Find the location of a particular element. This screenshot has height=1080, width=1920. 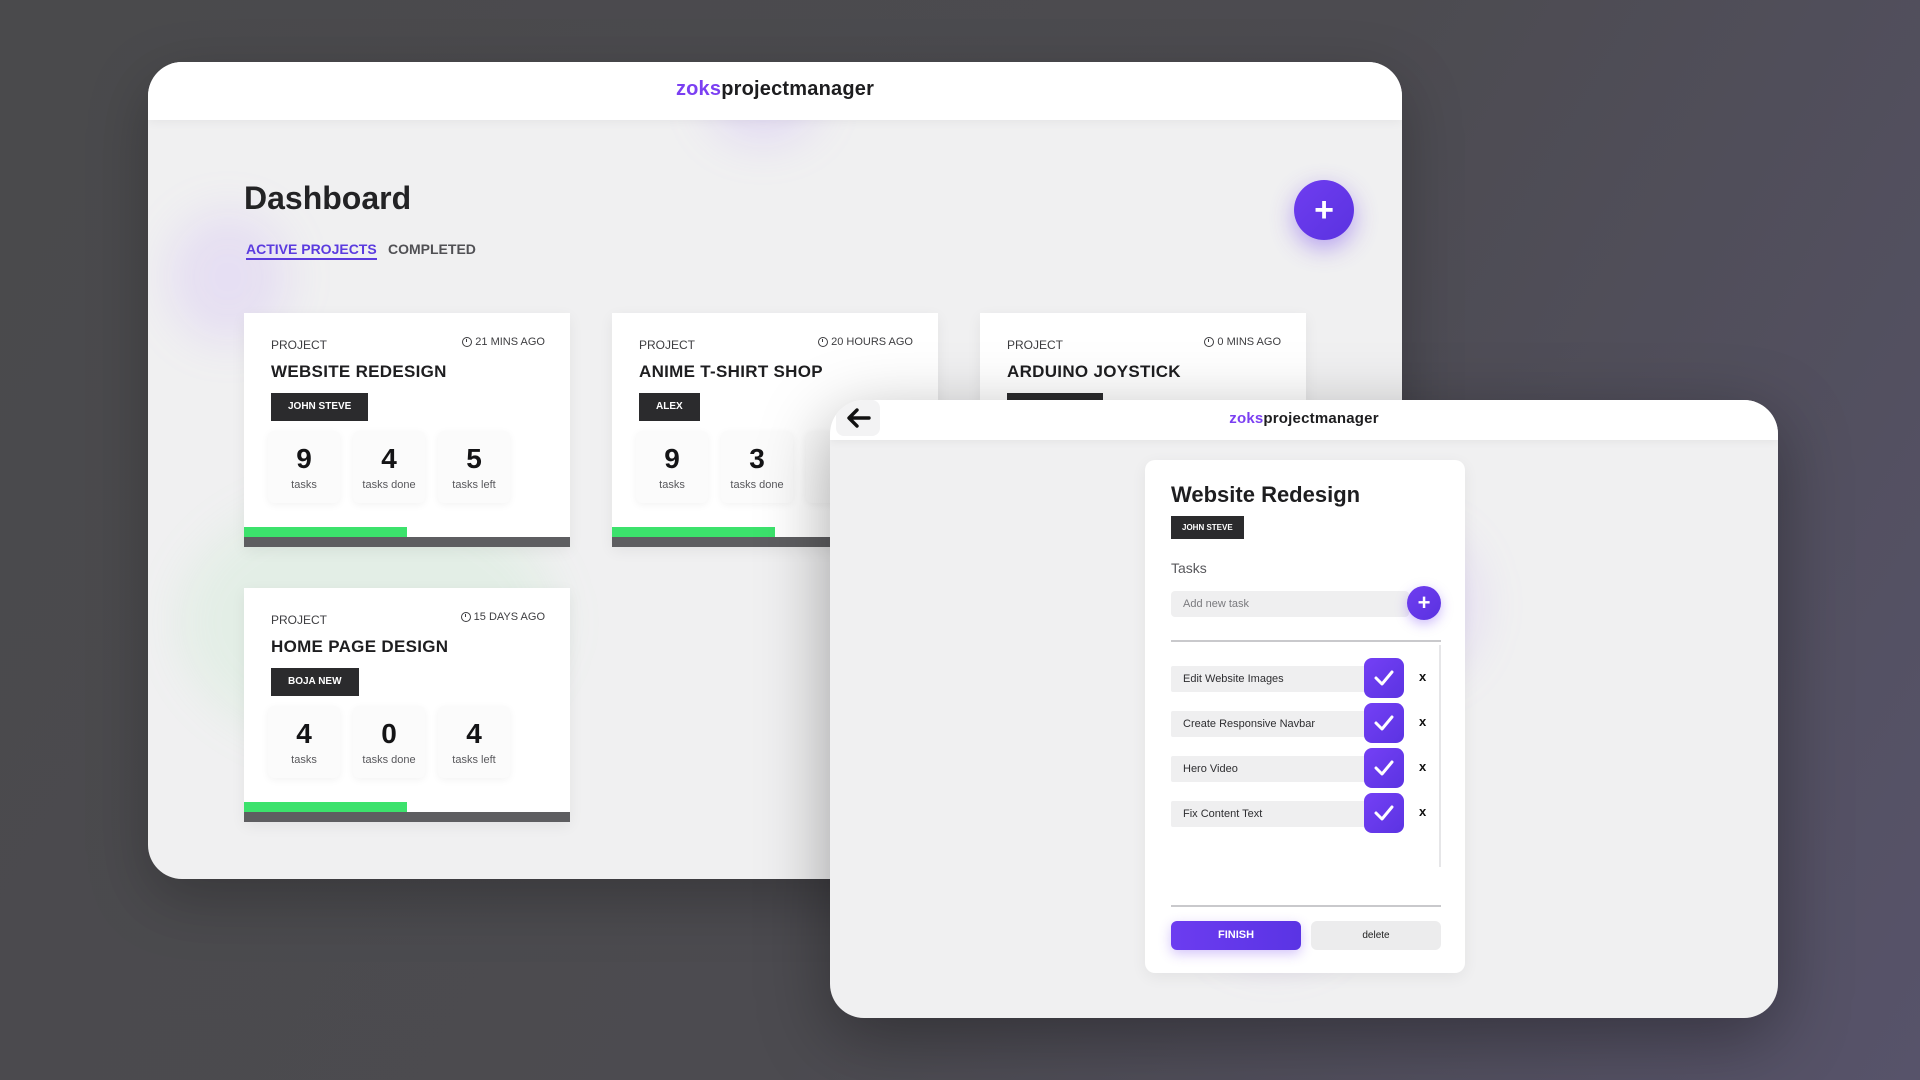

stat-tasks-done: 0 tasks done is located at coordinates (389, 742).